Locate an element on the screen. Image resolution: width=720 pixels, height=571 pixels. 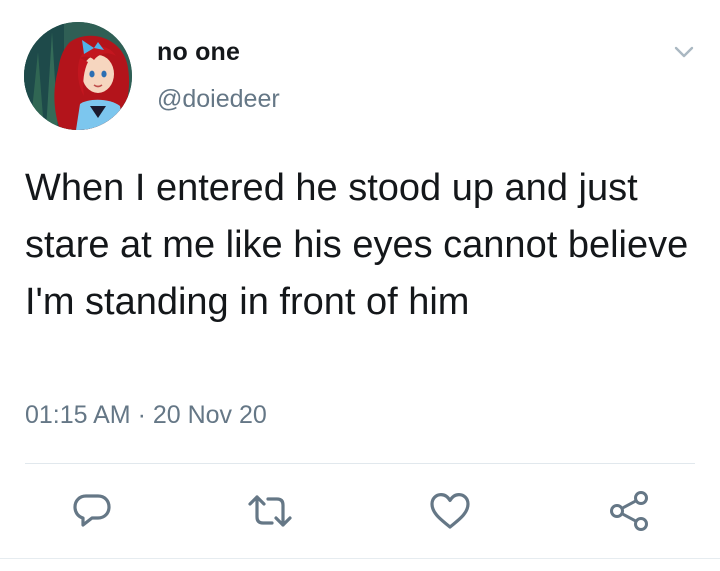
avatar-image is located at coordinates (78, 76).